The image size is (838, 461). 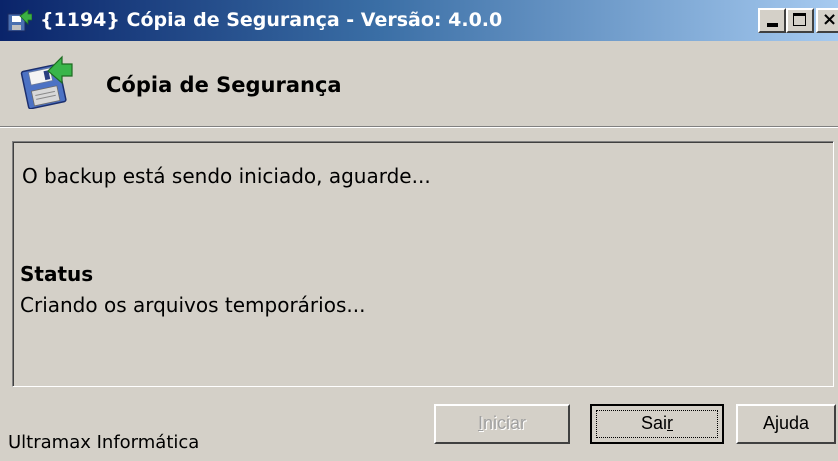 I want to click on help-button: Ajuda, so click(x=786, y=424).